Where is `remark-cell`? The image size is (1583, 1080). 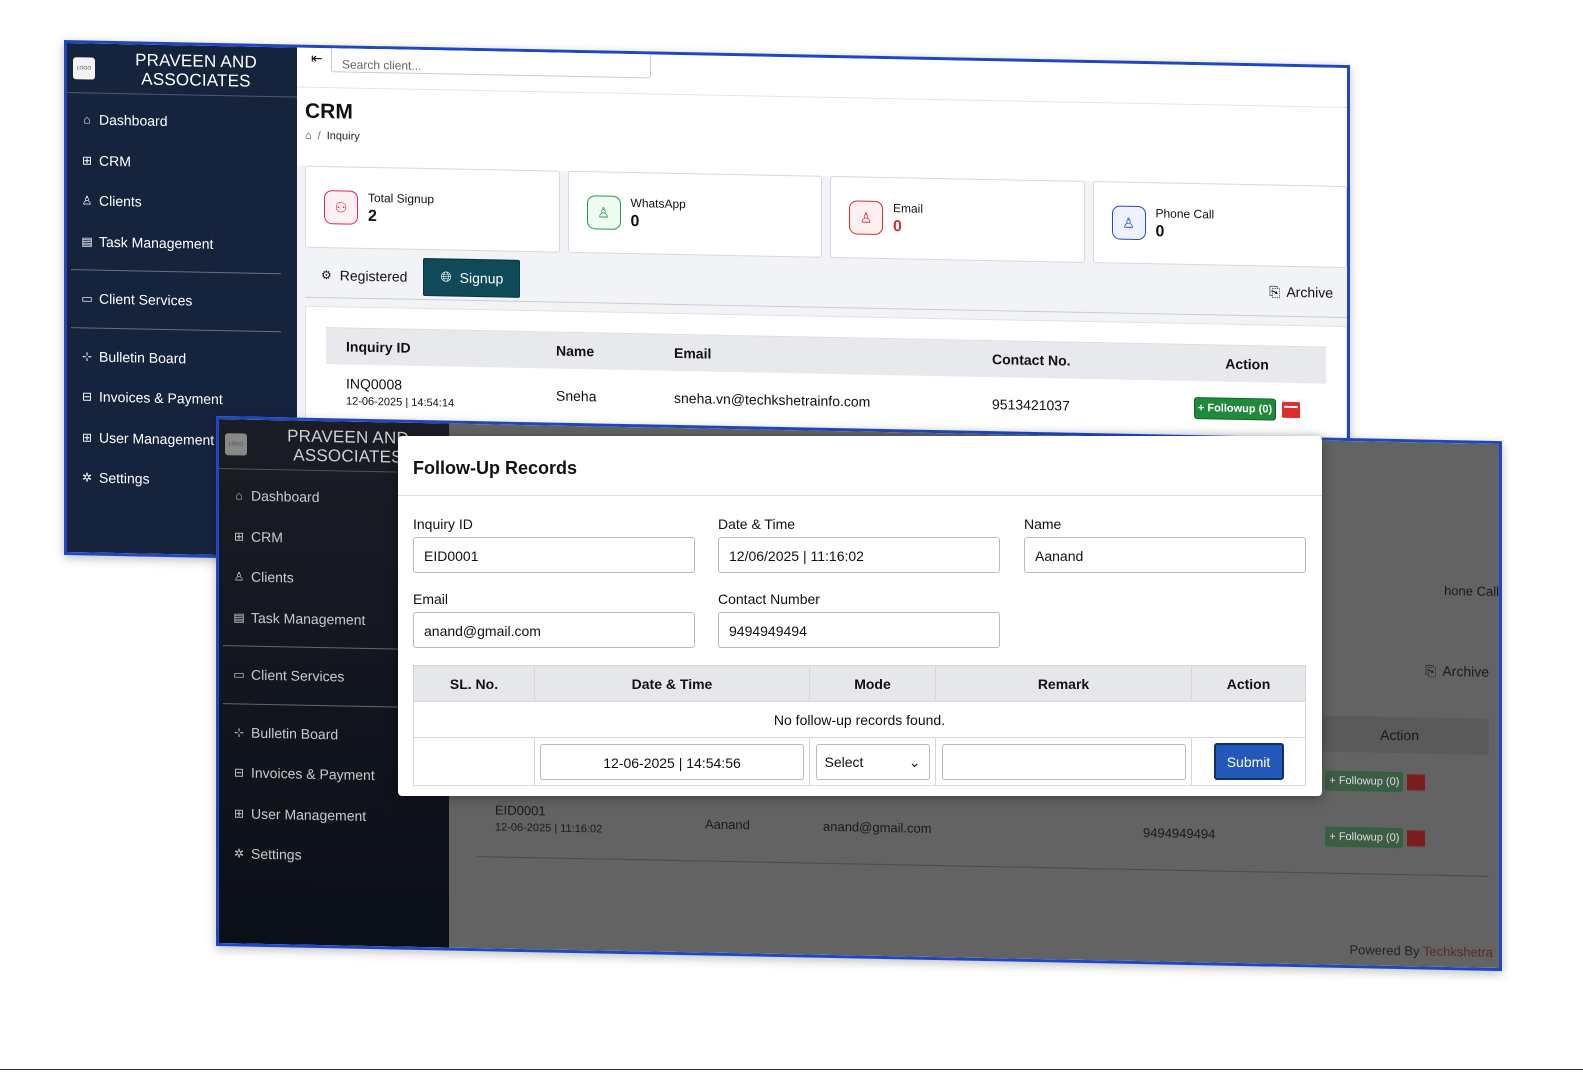 remark-cell is located at coordinates (1063, 761).